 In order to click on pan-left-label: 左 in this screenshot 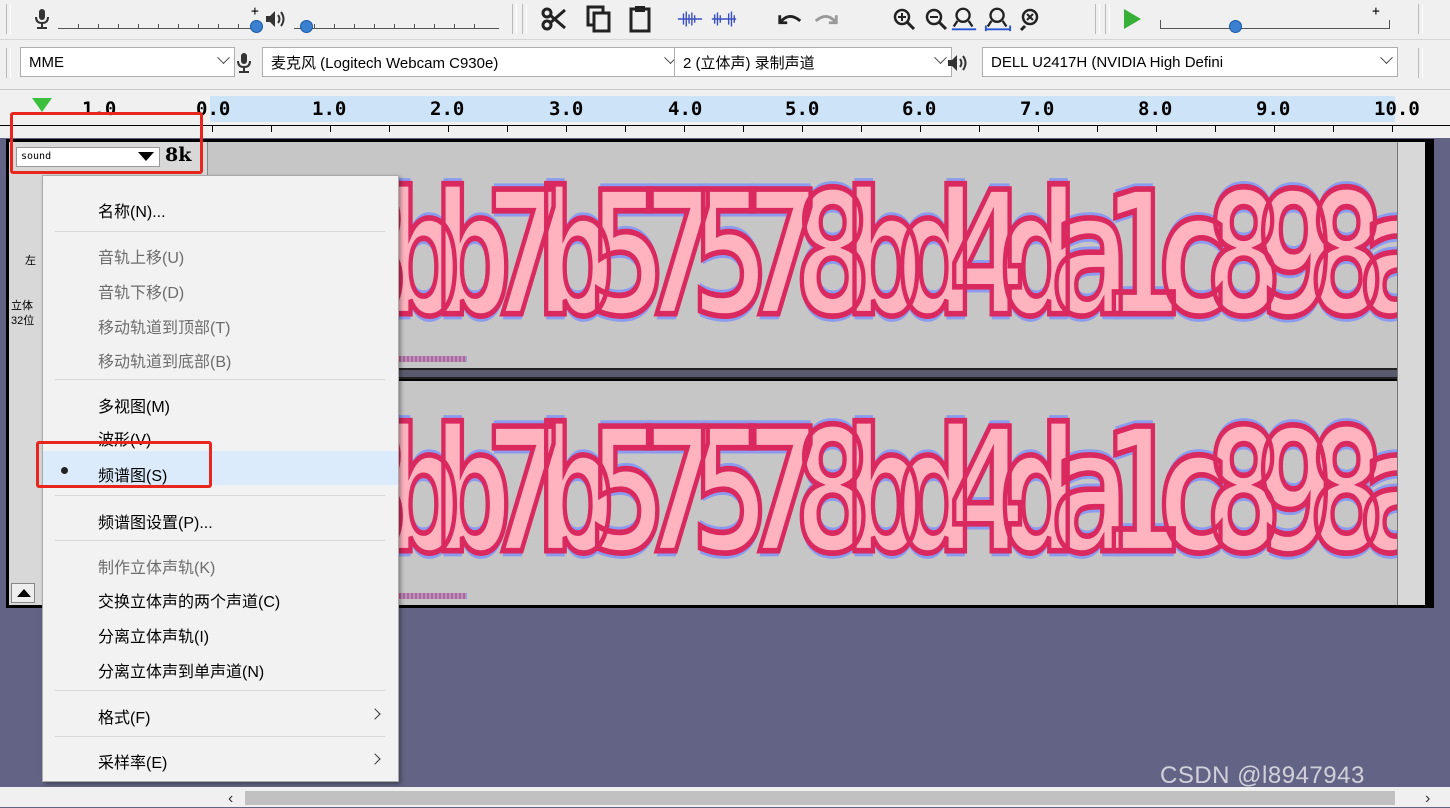, I will do `click(30, 261)`.